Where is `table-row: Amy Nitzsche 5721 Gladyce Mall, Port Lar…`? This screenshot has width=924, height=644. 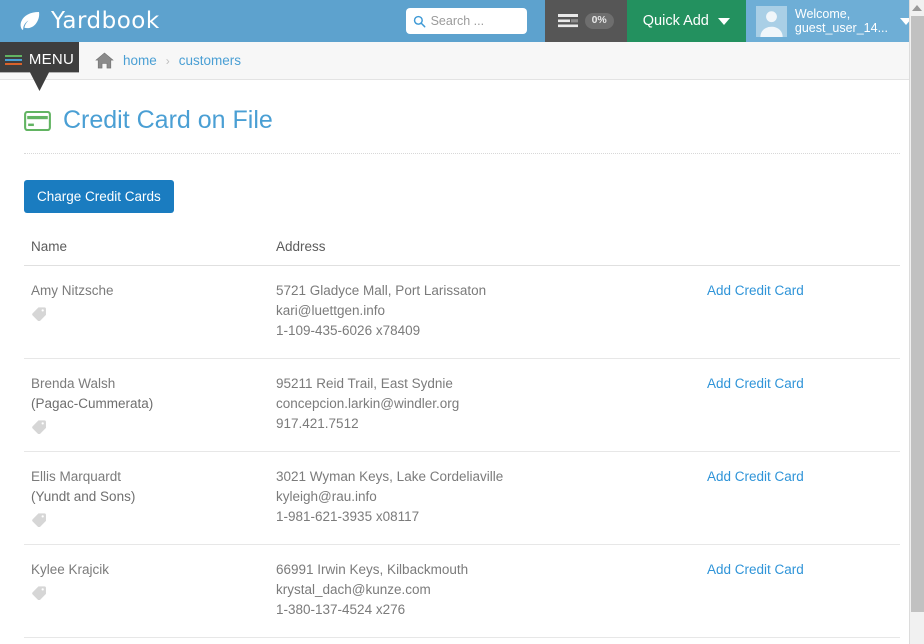 table-row: Amy Nitzsche 5721 Gladyce Mall, Port Lar… is located at coordinates (462, 312).